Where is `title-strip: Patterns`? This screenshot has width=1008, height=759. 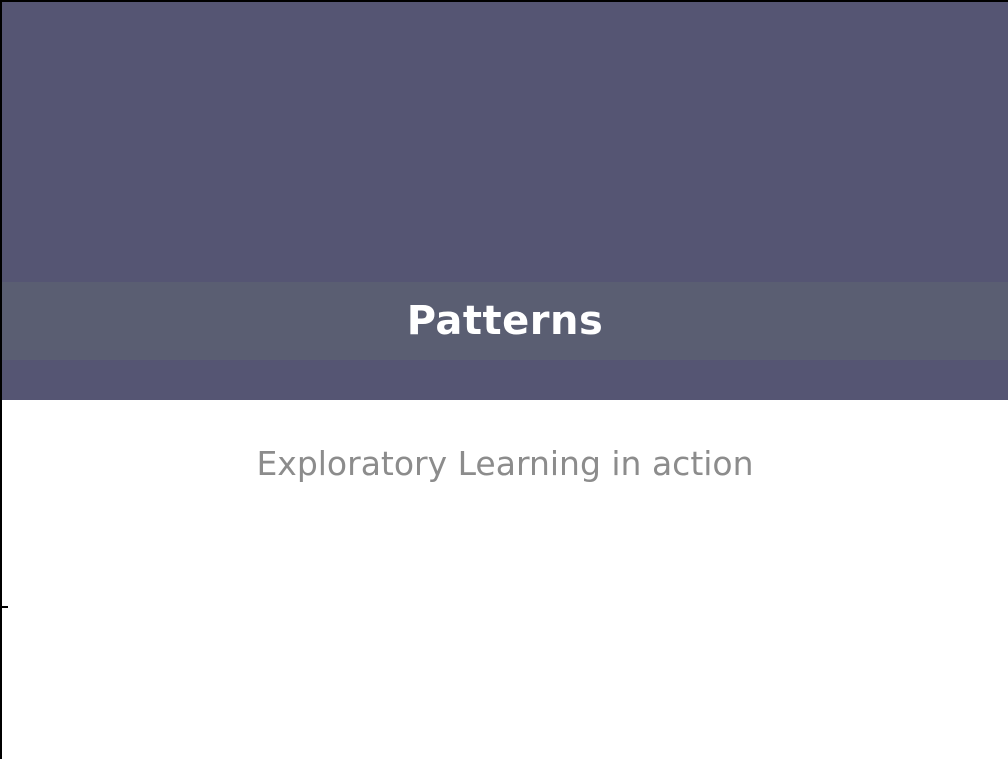
title-strip: Patterns is located at coordinates (505, 321).